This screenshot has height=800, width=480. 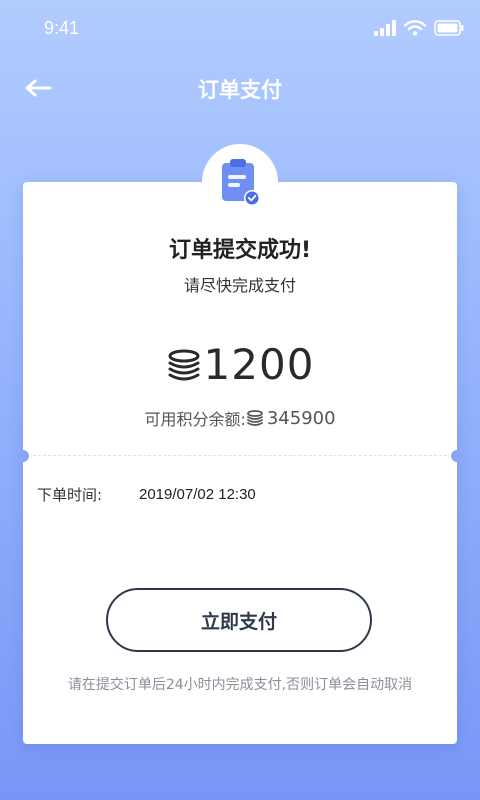 What do you see at coordinates (449, 28) in the screenshot?
I see `battery-icon` at bounding box center [449, 28].